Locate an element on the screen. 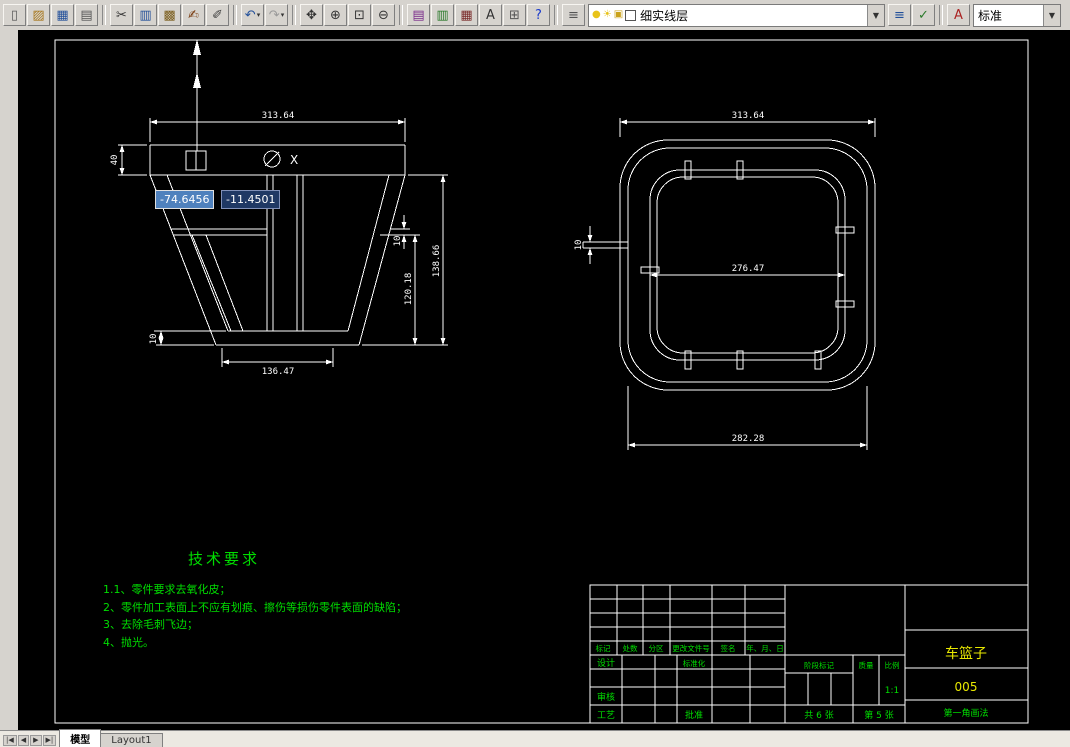 The width and height of the screenshot is (1070, 747). text-style-icon: A is located at coordinates (958, 15).